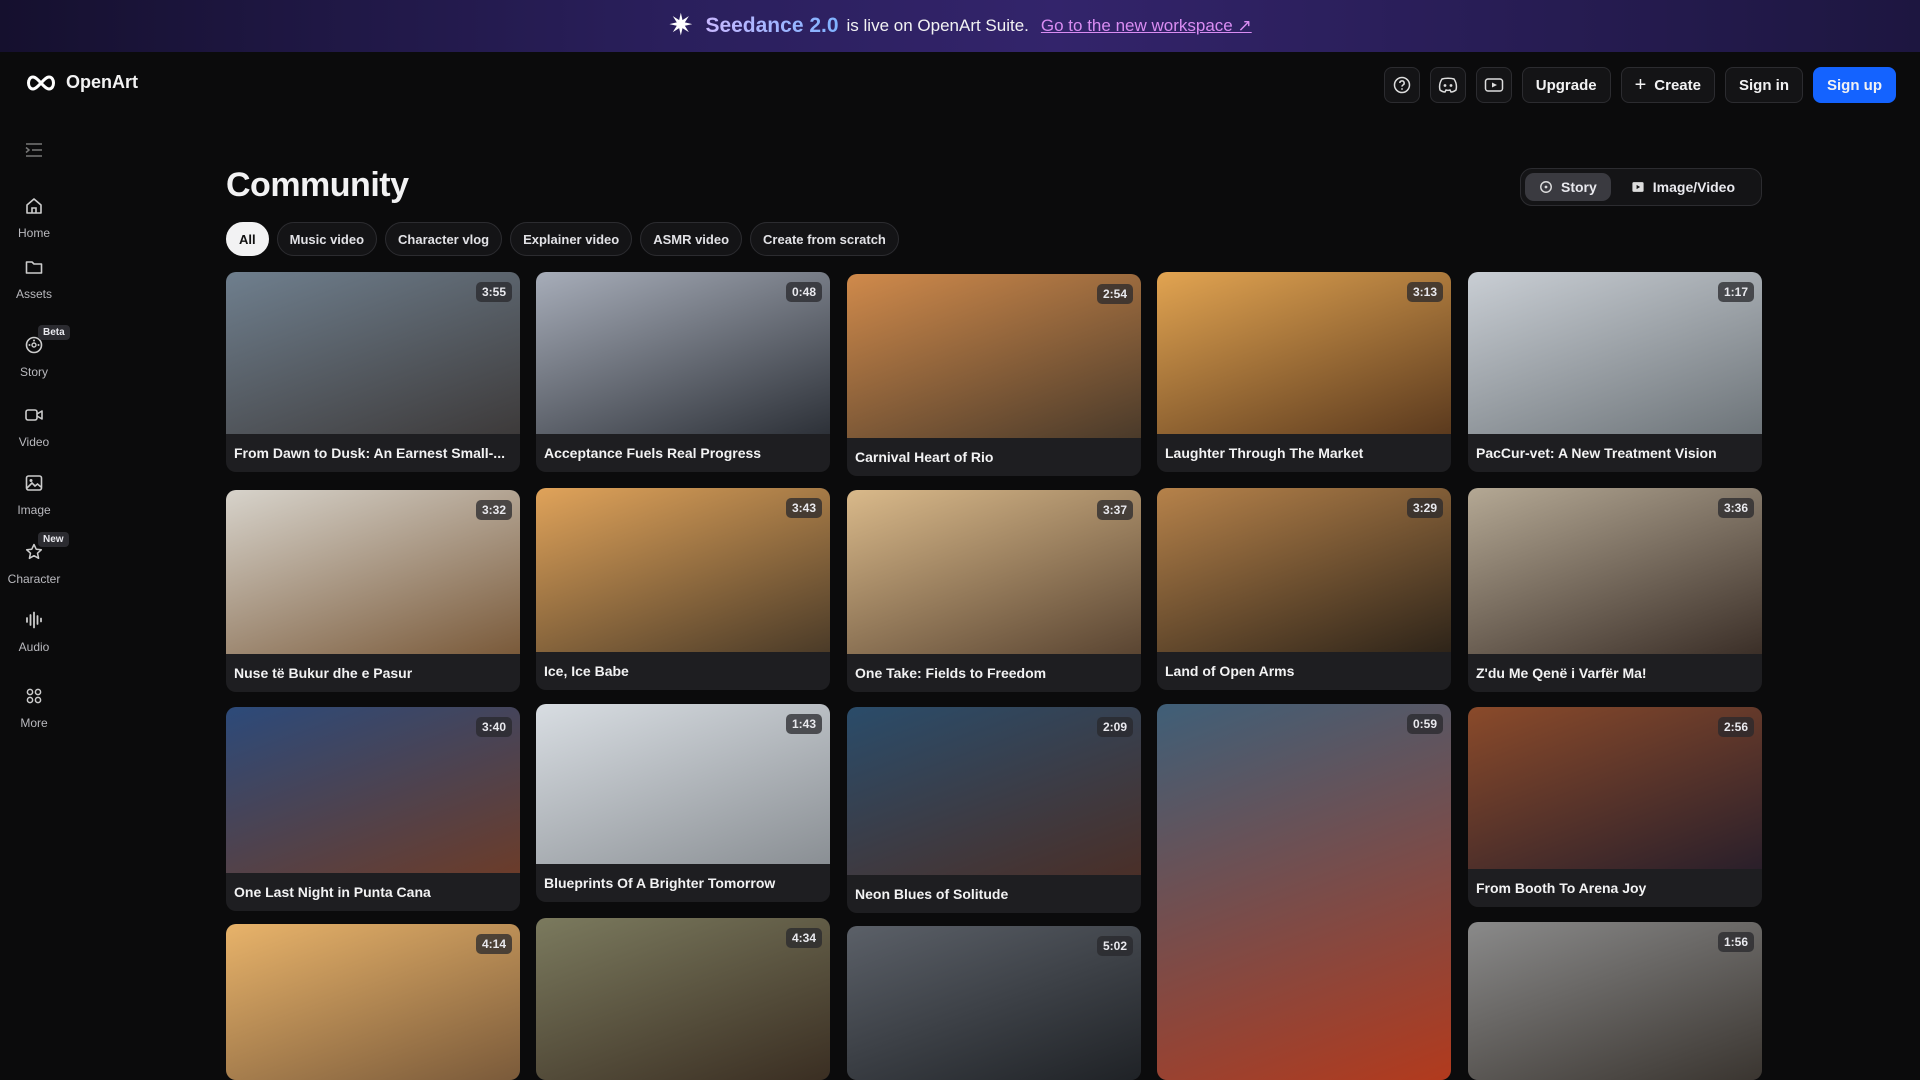 The image size is (1920, 1080). Describe the element at coordinates (681, 25) in the screenshot. I see `sparkle-icon: ✷` at that location.